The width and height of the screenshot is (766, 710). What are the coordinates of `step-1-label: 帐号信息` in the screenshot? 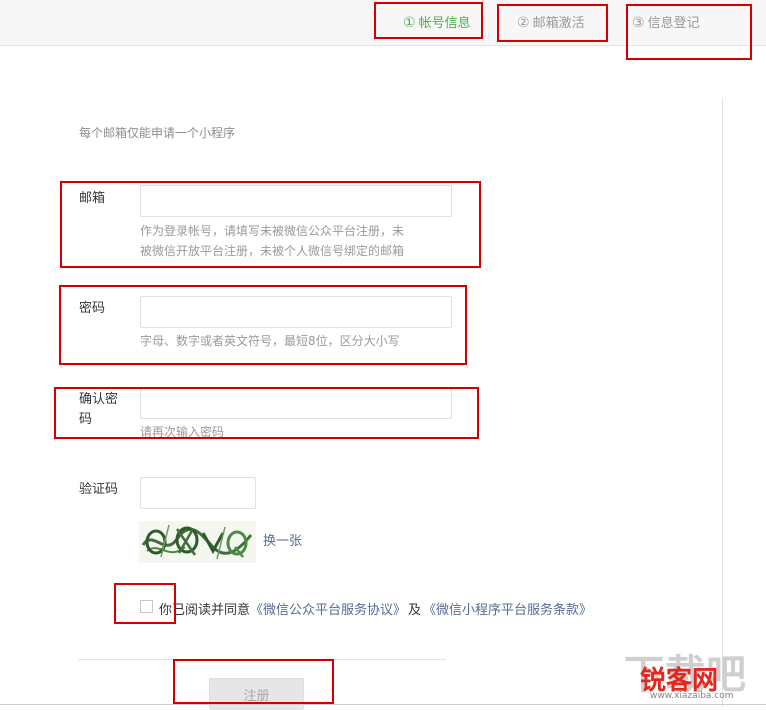 It's located at (444, 23).